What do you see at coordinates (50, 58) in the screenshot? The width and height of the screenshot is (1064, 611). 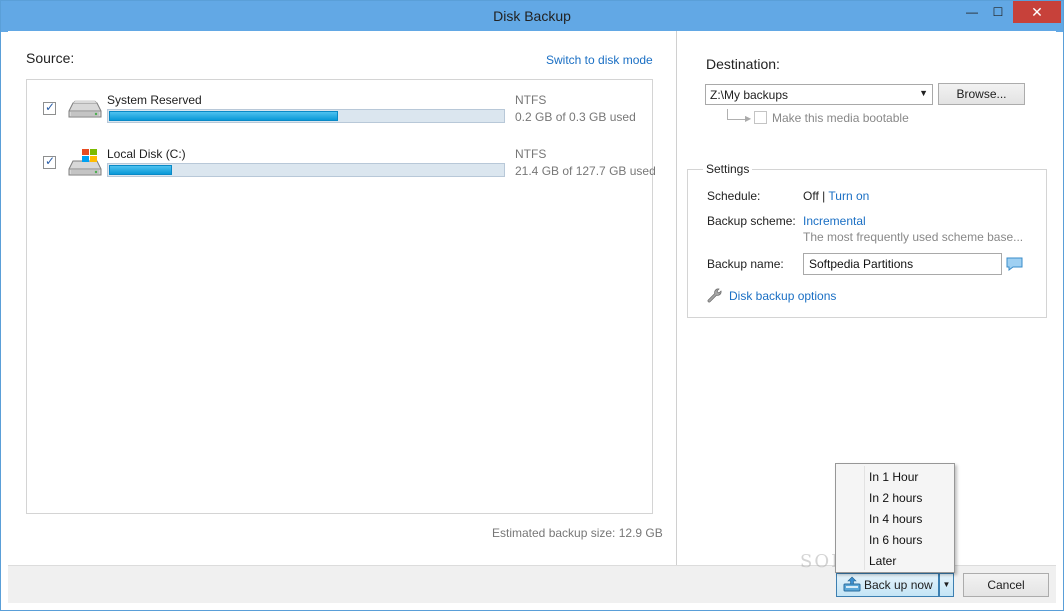 I see `source-label: Source:` at bounding box center [50, 58].